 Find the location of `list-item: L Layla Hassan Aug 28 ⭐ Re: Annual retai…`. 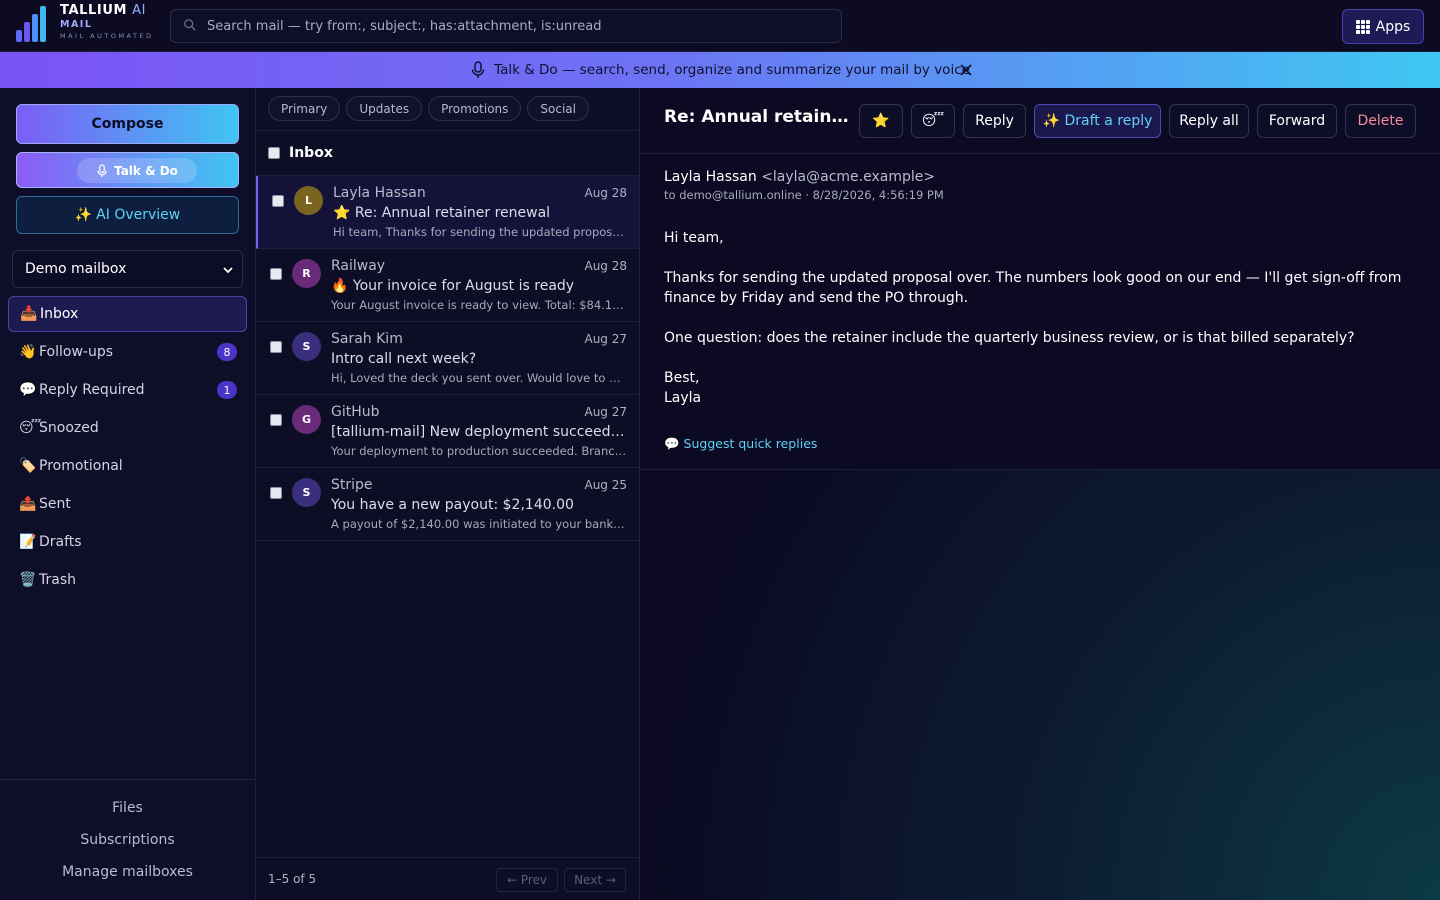

list-item: L Layla Hassan Aug 28 ⭐ Re: Annual retai… is located at coordinates (447, 212).